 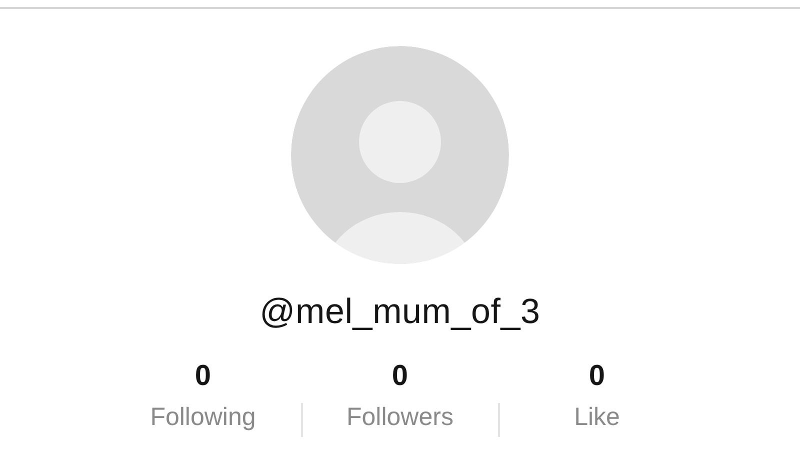 I want to click on username: @mel_mum_of_3, so click(x=400, y=312).